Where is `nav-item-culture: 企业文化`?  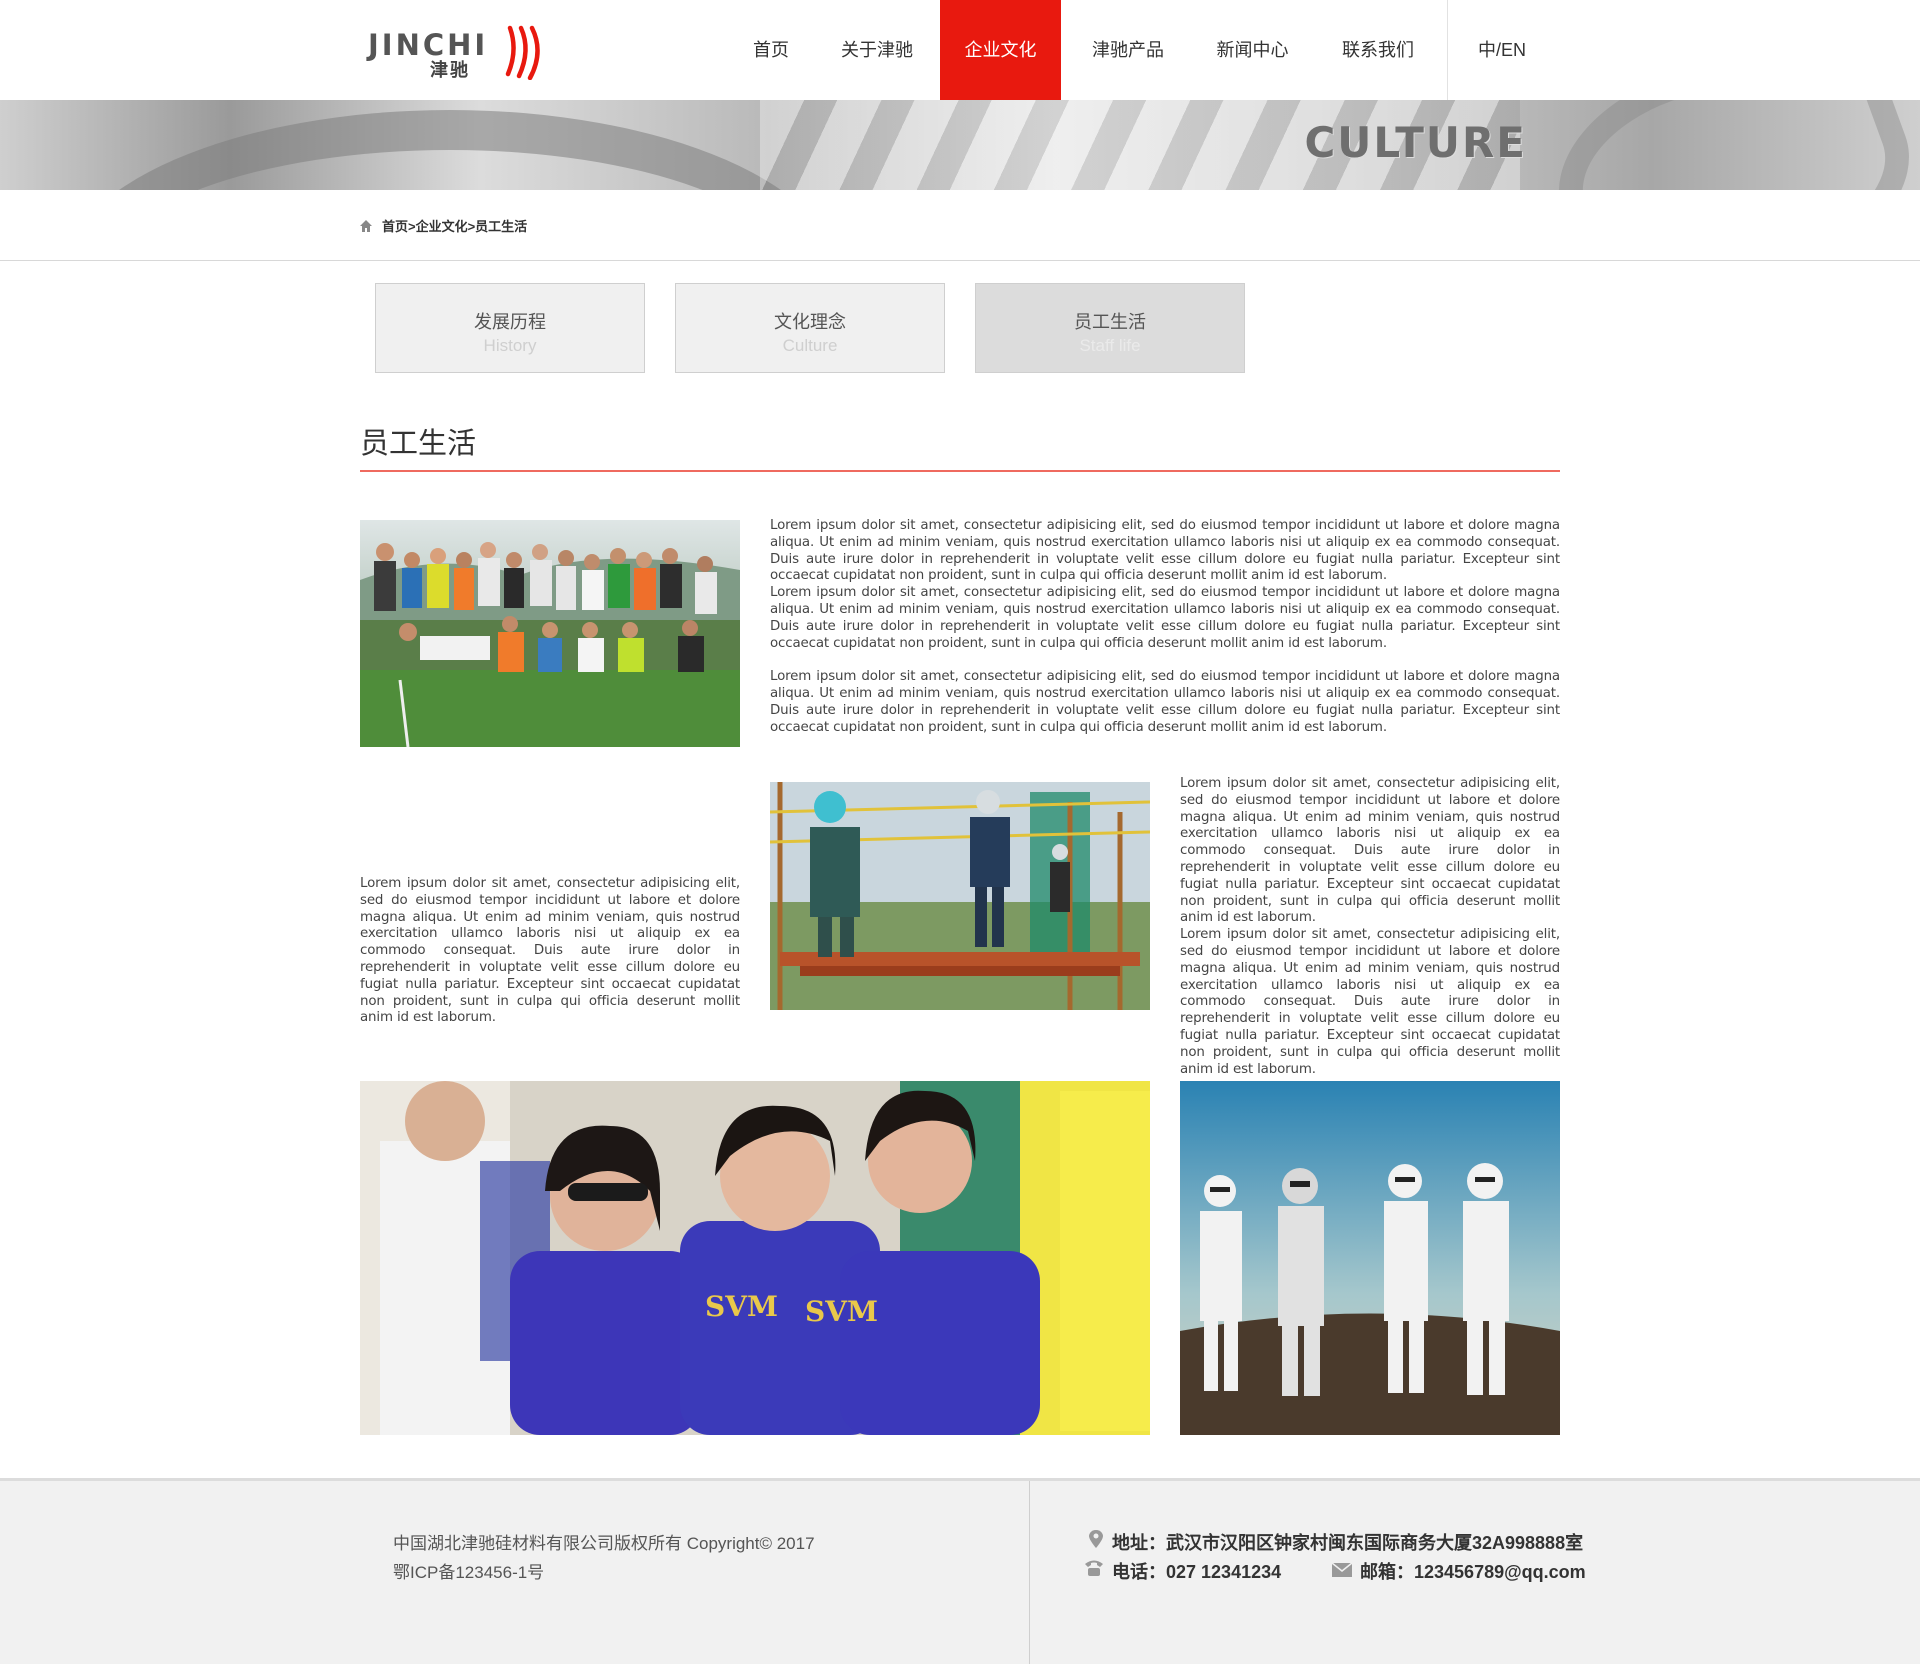
nav-item-culture: 企业文化 is located at coordinates (1000, 50).